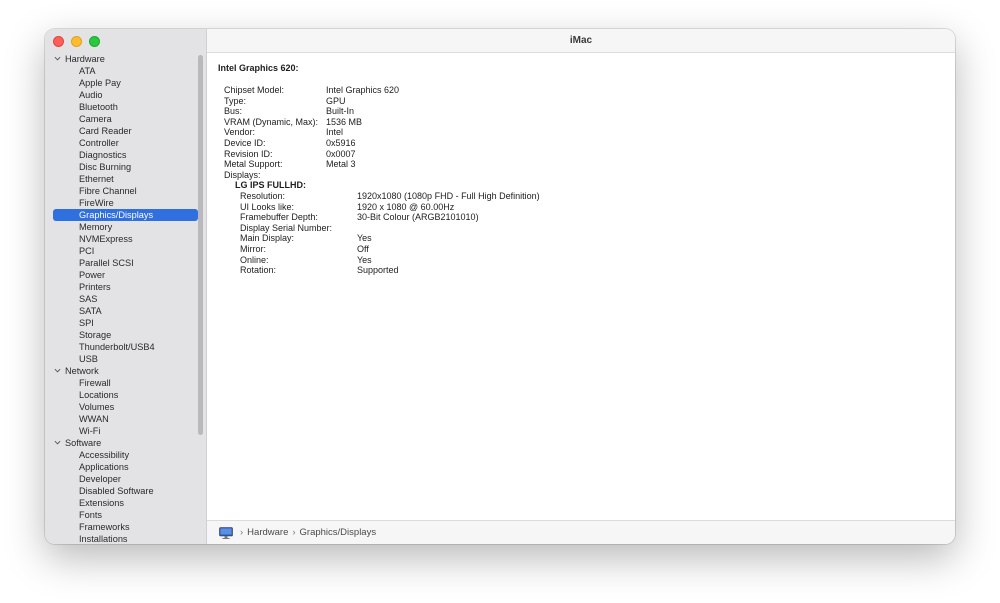 The width and height of the screenshot is (1000, 603). I want to click on sidebar-item: Disc Burning, so click(125, 167).